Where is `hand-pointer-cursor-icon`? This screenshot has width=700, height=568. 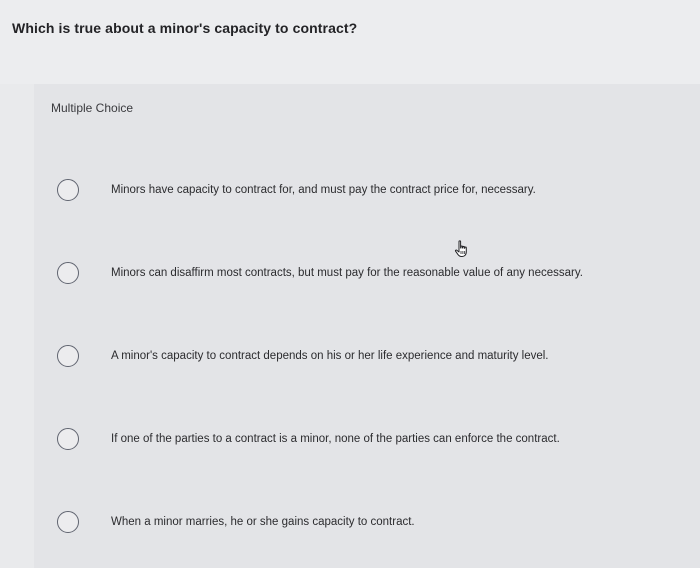 hand-pointer-cursor-icon is located at coordinates (462, 249).